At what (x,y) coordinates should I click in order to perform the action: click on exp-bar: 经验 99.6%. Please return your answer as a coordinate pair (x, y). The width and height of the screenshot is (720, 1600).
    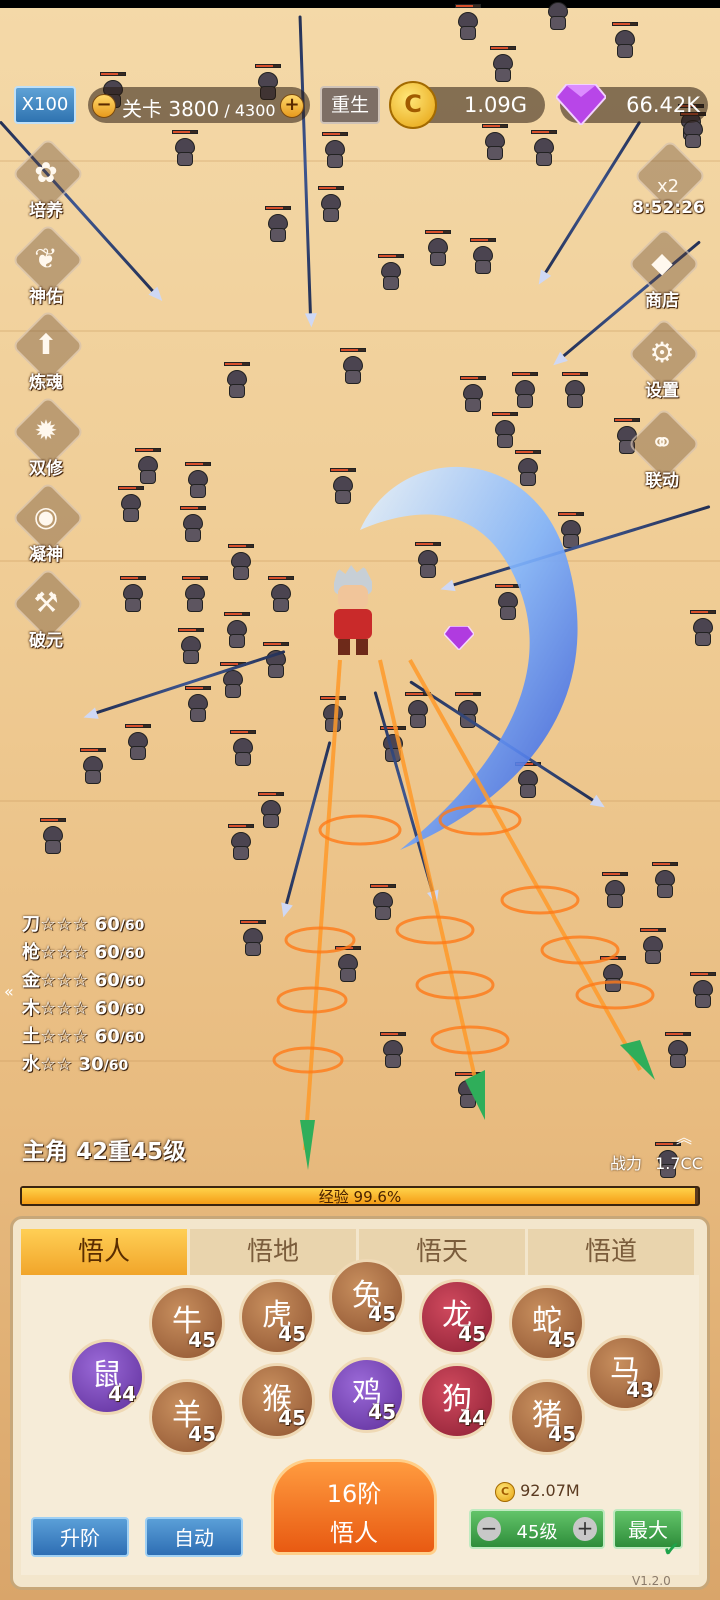
    Looking at the image, I should click on (360, 1196).